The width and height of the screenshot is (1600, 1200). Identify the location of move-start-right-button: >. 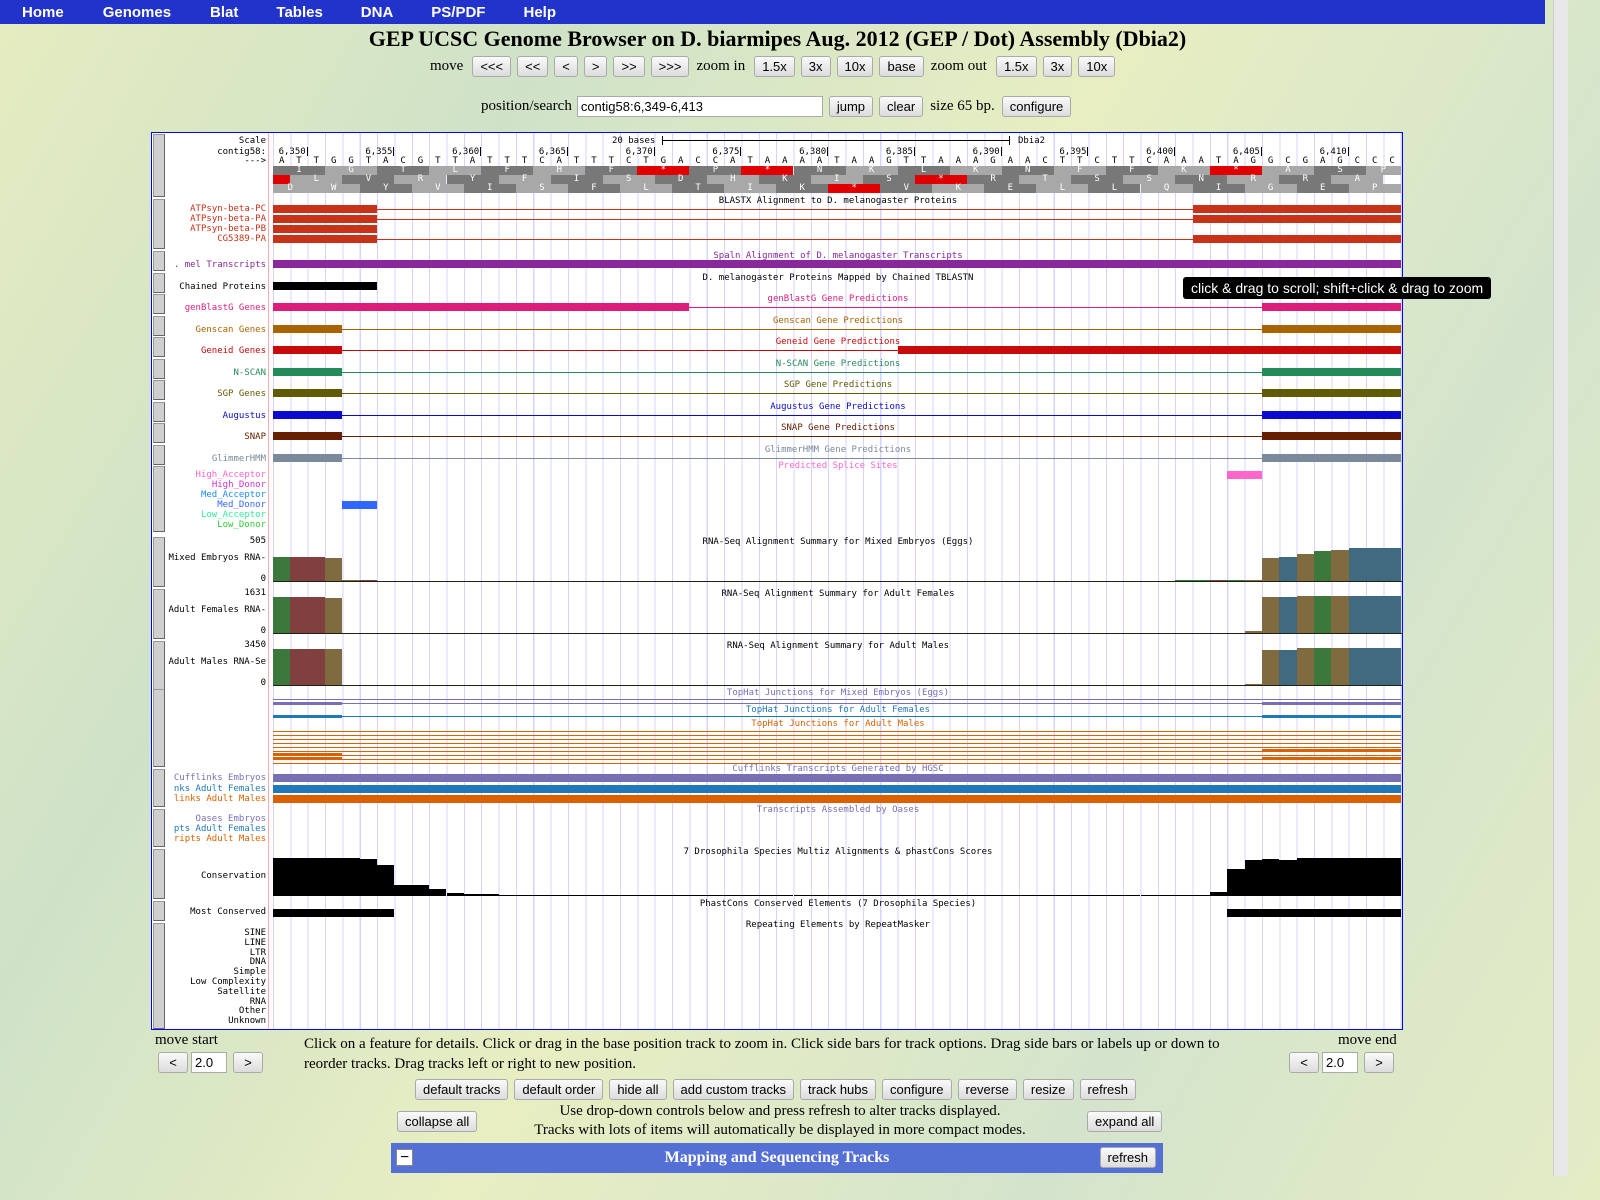
(248, 1062).